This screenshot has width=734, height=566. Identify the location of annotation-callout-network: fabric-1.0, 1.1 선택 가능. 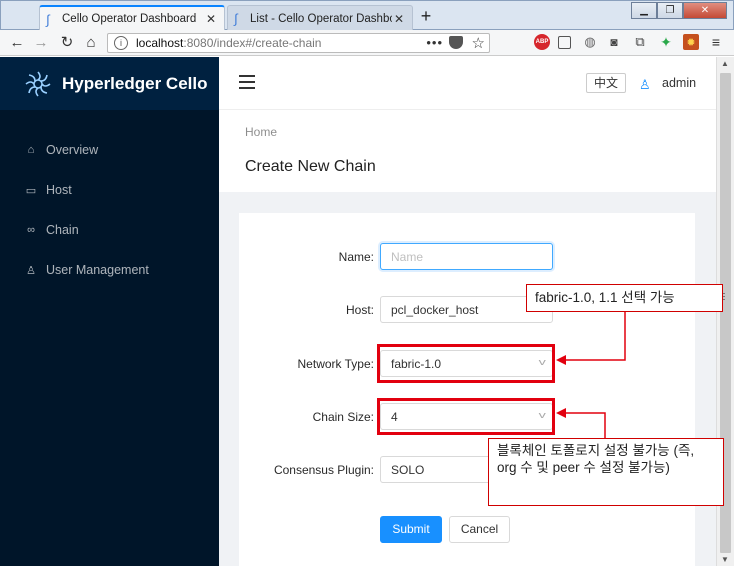
(624, 298).